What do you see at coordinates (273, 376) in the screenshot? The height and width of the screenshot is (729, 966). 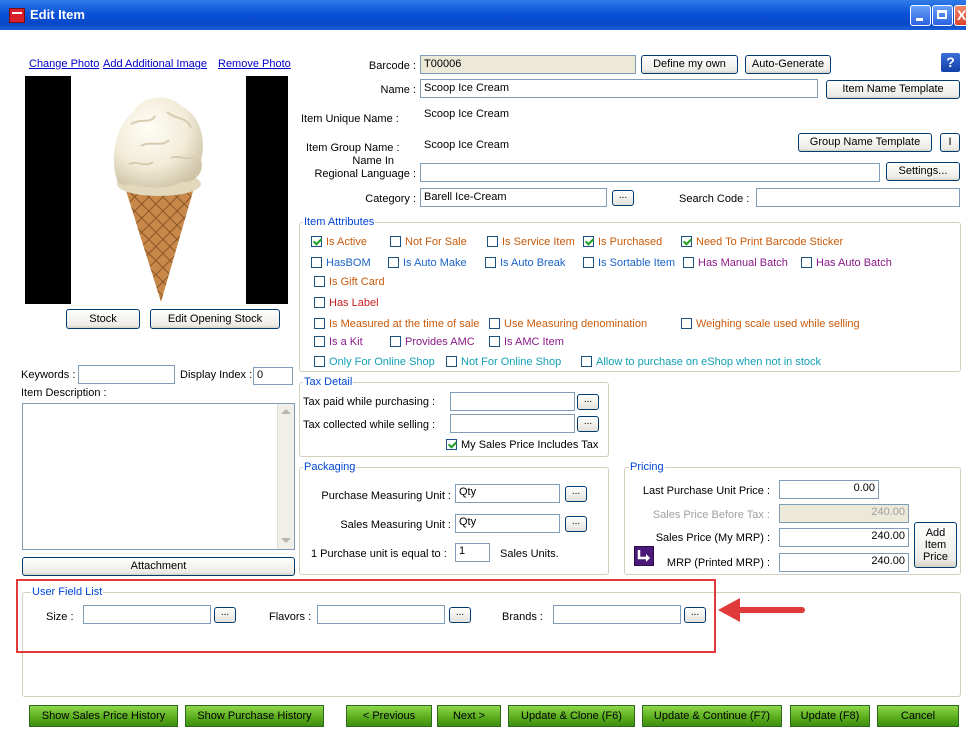 I see `display-index-input: 0` at bounding box center [273, 376].